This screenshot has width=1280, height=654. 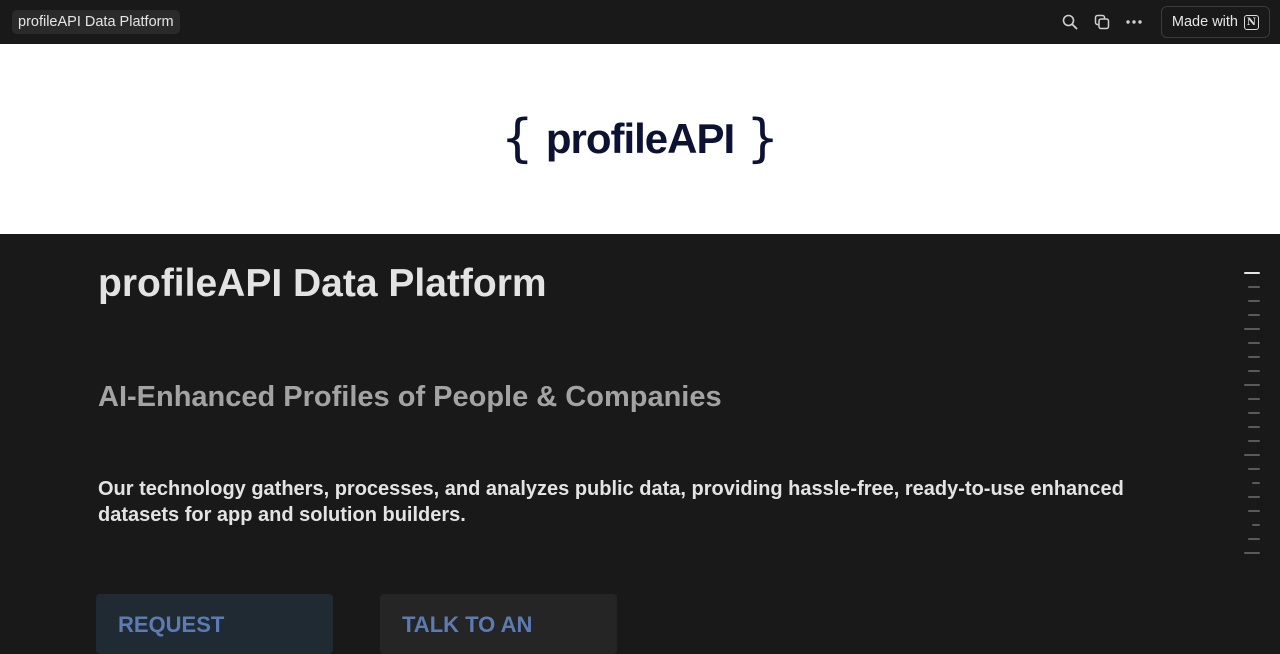 What do you see at coordinates (1102, 22) in the screenshot?
I see `duplicate-icon` at bounding box center [1102, 22].